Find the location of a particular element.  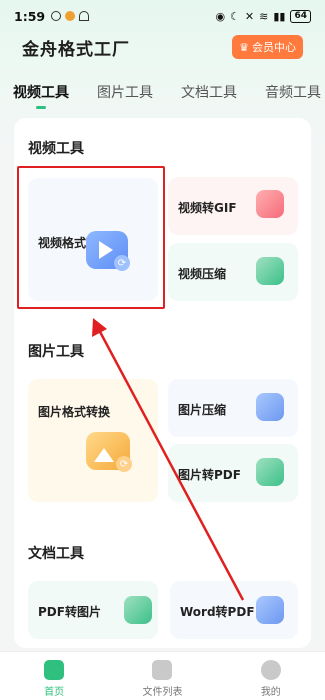

nav-file-list: 文件列表 is located at coordinates (162, 676).